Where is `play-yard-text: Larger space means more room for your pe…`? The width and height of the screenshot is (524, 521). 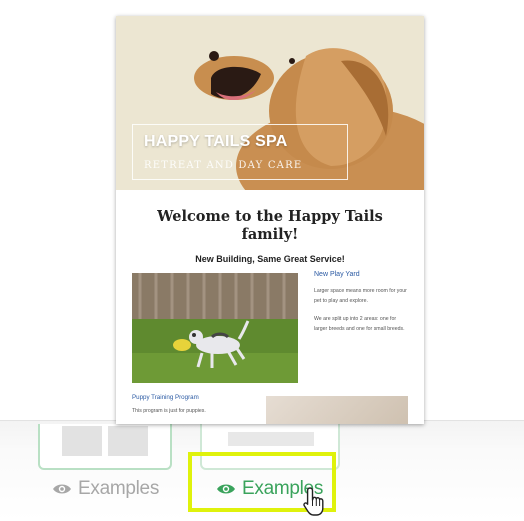
play-yard-text: Larger space means more room for your pe… is located at coordinates (362, 310).